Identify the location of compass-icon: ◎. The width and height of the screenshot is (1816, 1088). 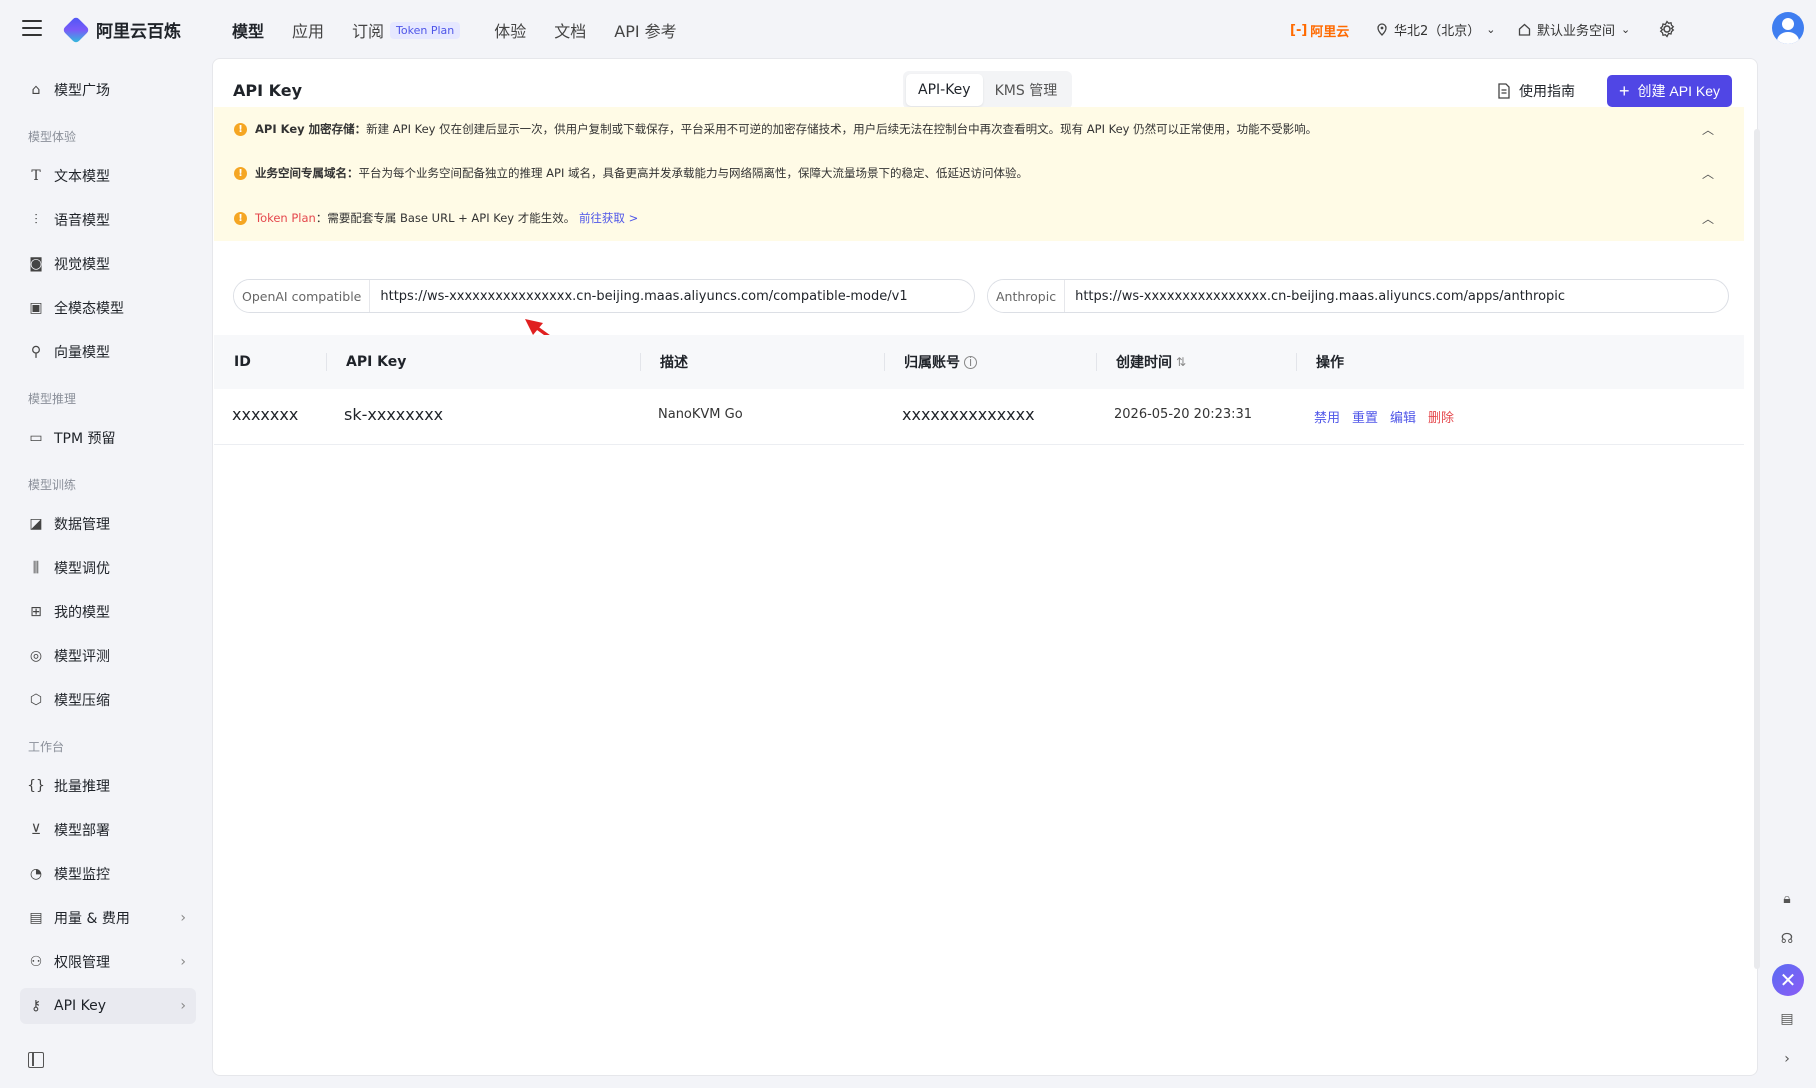
(36, 656).